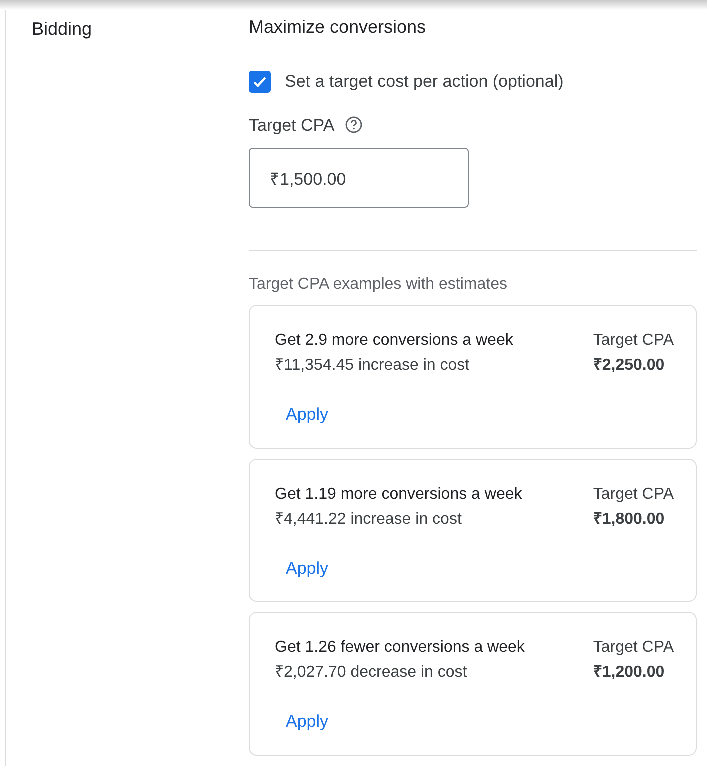 This screenshot has height=766, width=707. Describe the element at coordinates (359, 178) in the screenshot. I see `target-cpa-field: ₹1,500.00` at that location.